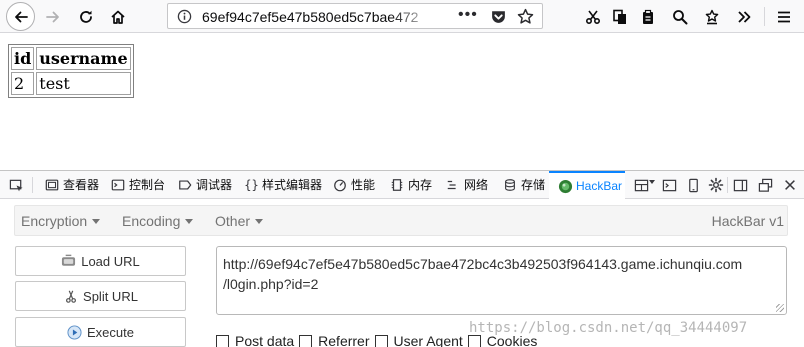  What do you see at coordinates (340, 185) in the screenshot?
I see `performance-icon` at bounding box center [340, 185].